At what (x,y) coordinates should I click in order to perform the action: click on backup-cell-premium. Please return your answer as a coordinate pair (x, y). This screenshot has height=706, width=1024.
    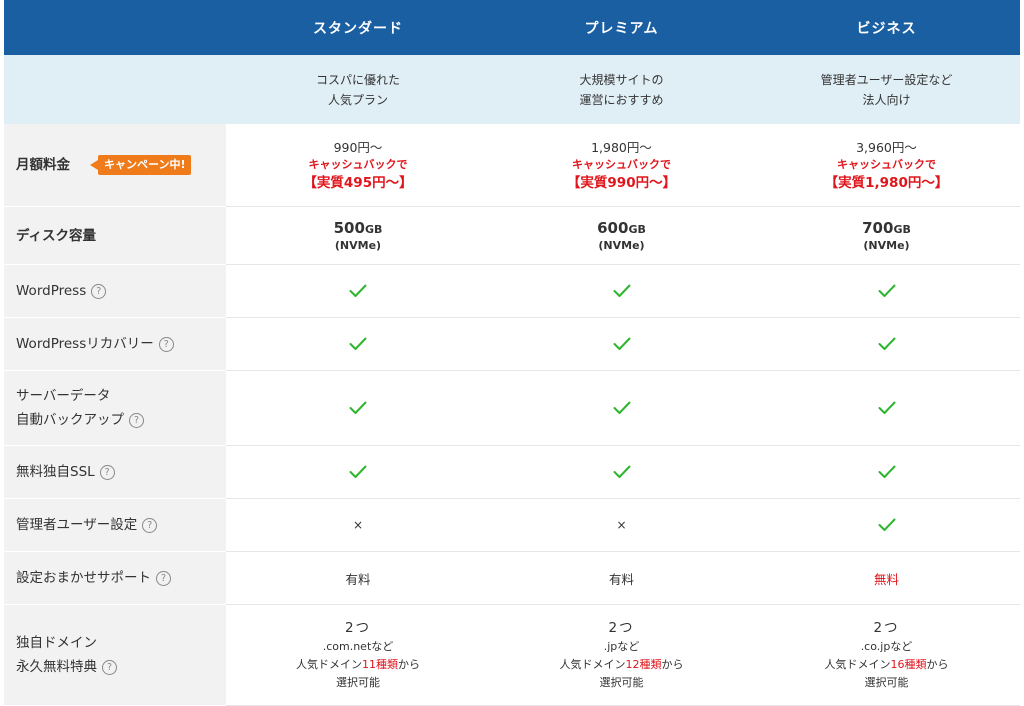
    Looking at the image, I should click on (621, 408).